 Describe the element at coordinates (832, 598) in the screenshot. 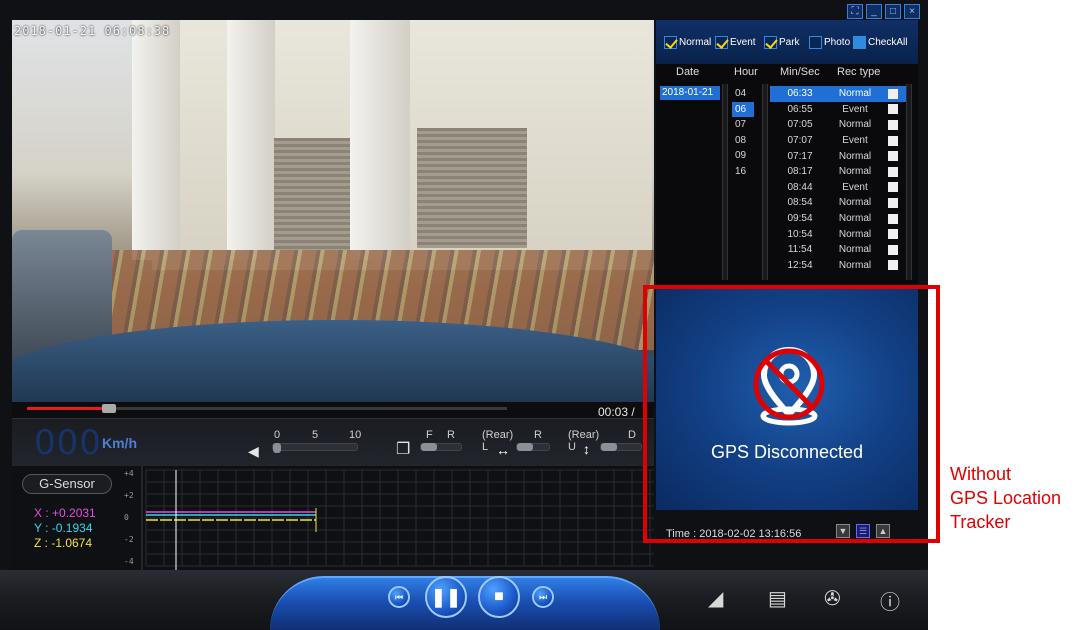

I see `film-reel-icon: ✇` at that location.